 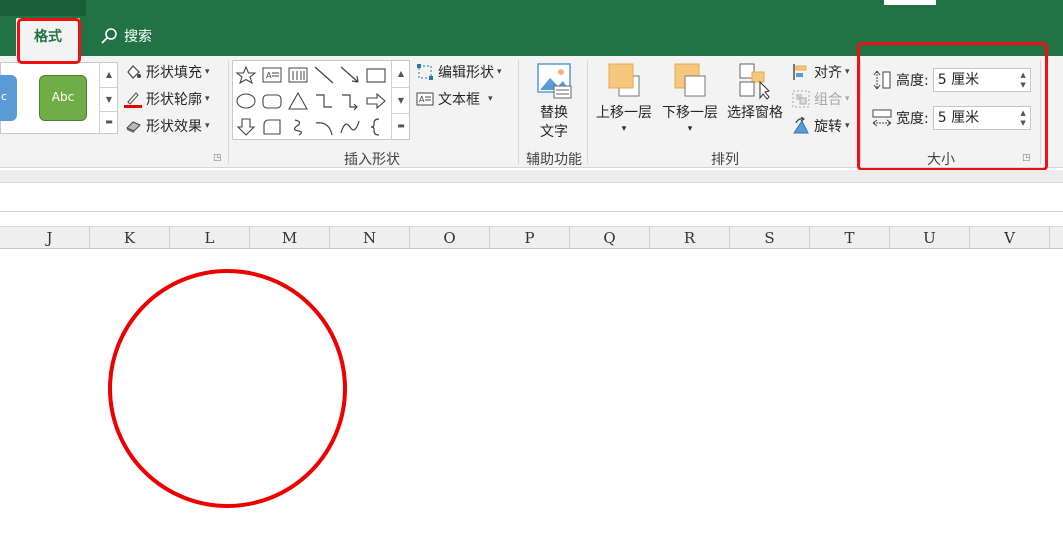 What do you see at coordinates (108, 122) in the screenshot?
I see `gallery-more: ▬` at bounding box center [108, 122].